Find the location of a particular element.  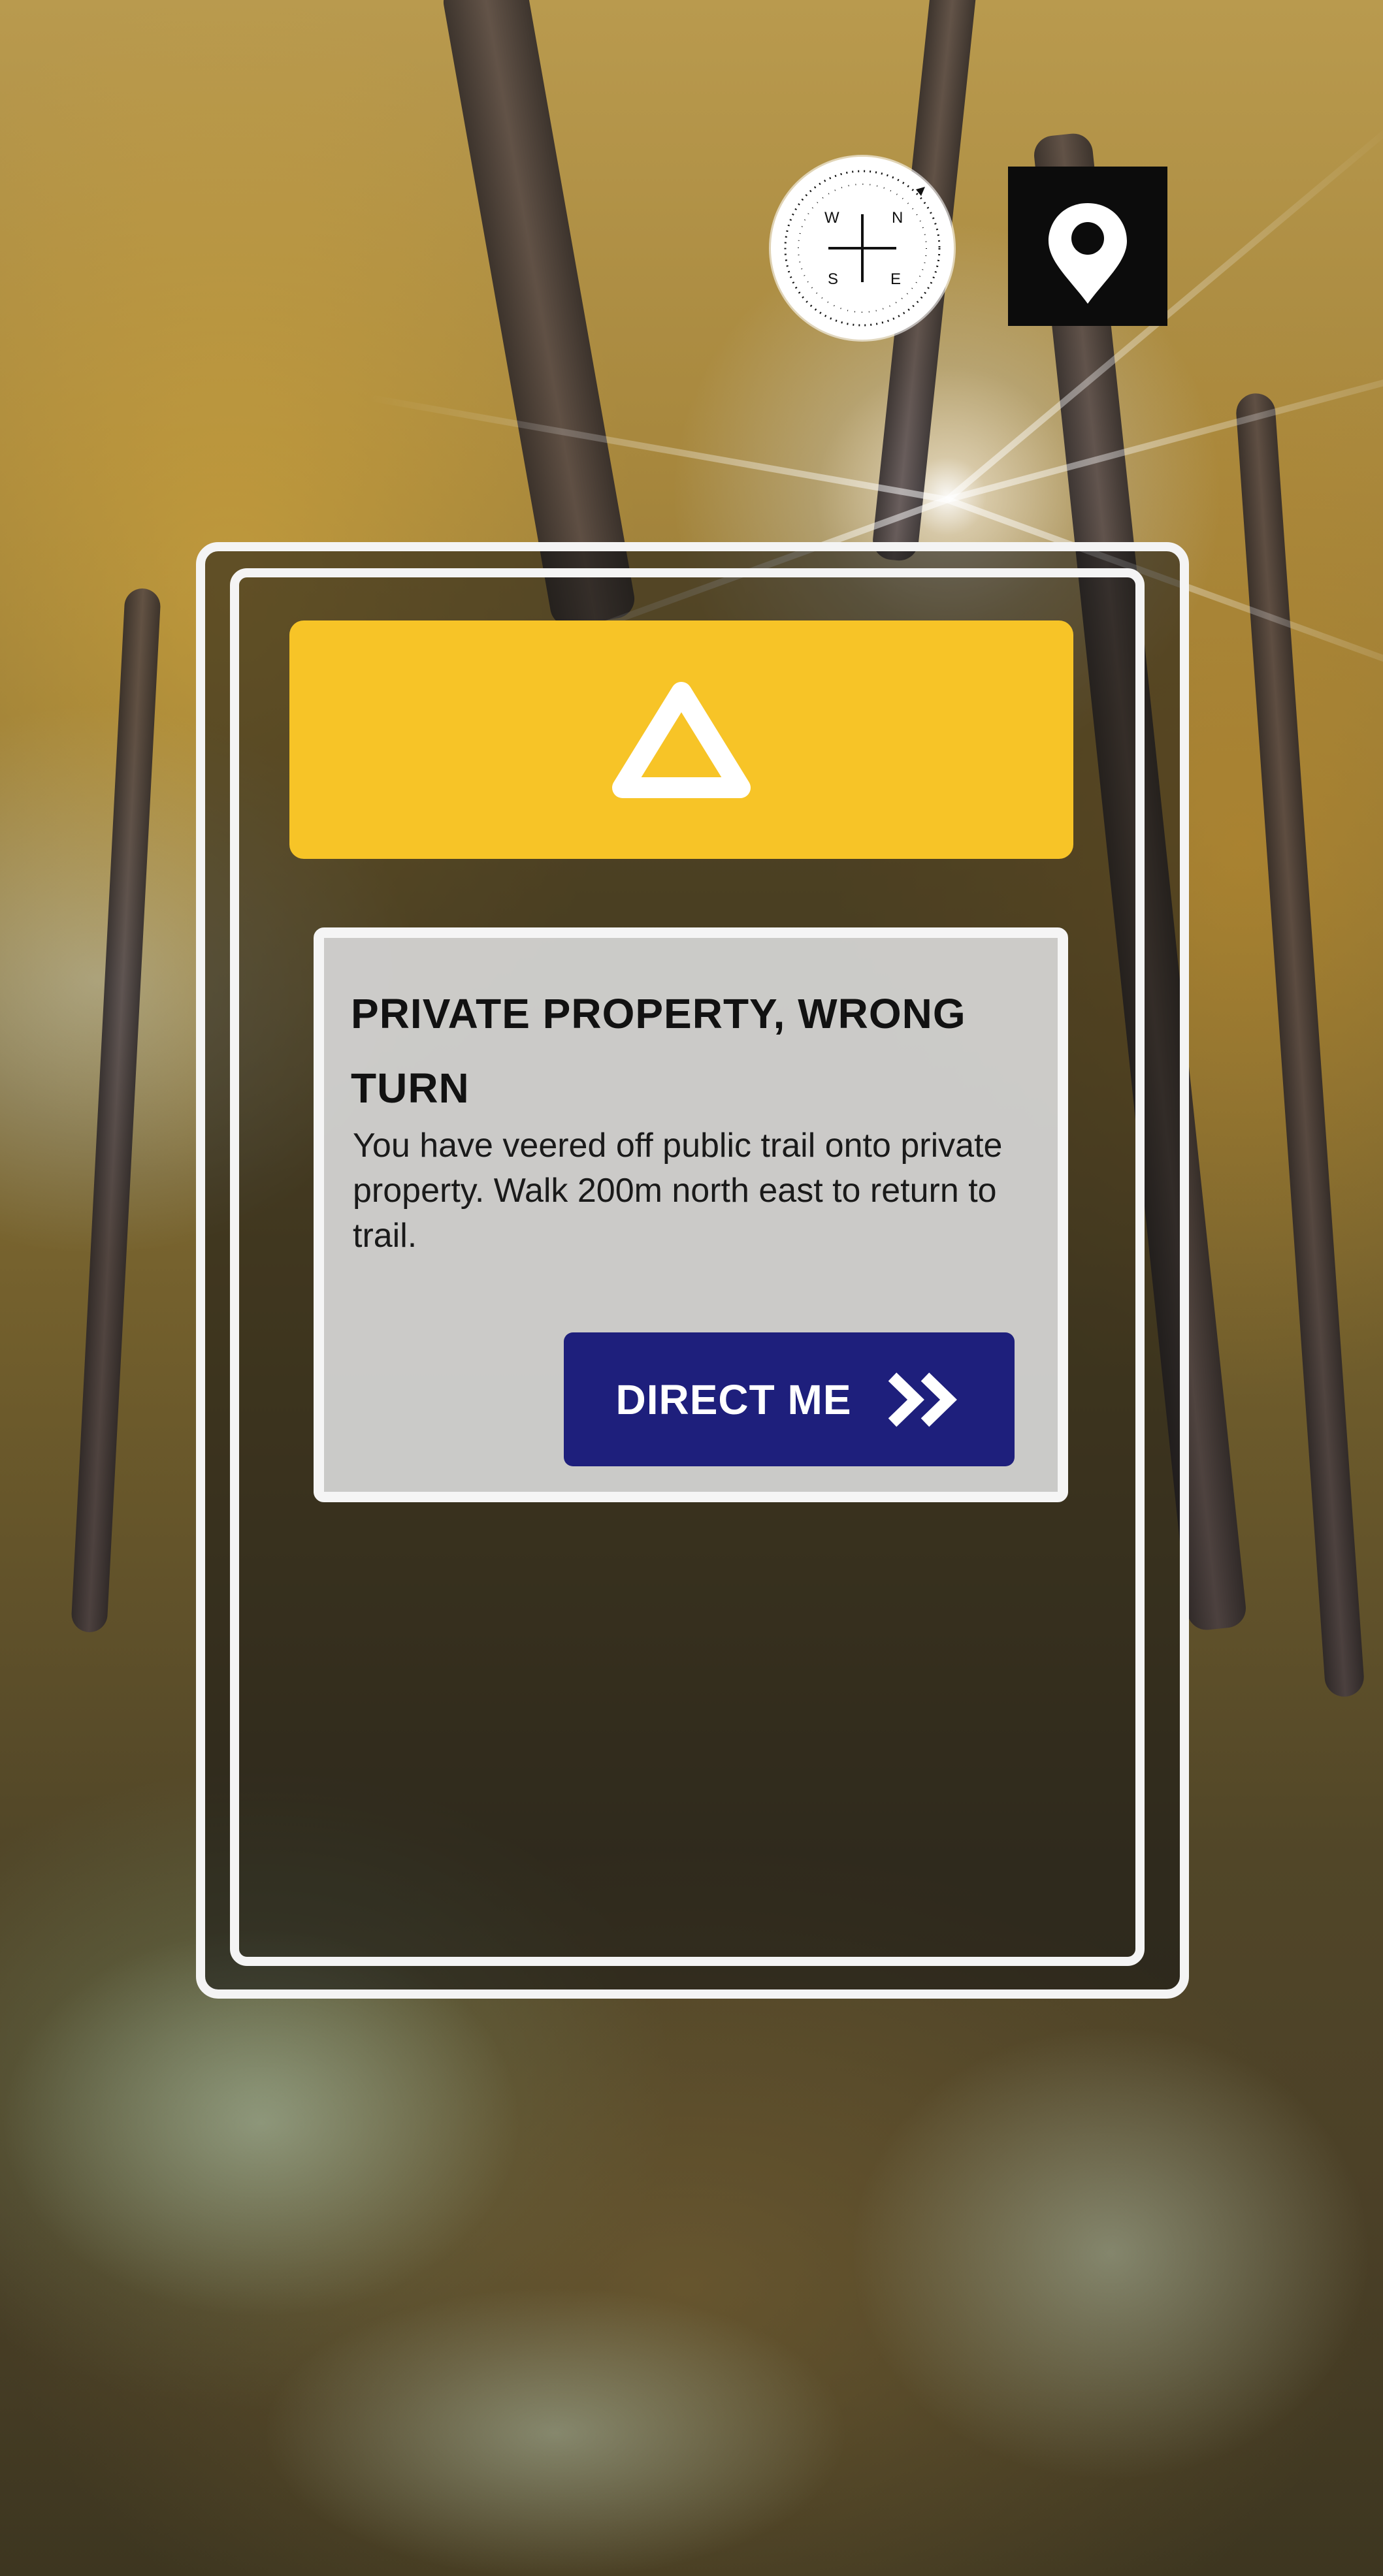

warning-triangle-icon is located at coordinates (681, 739).